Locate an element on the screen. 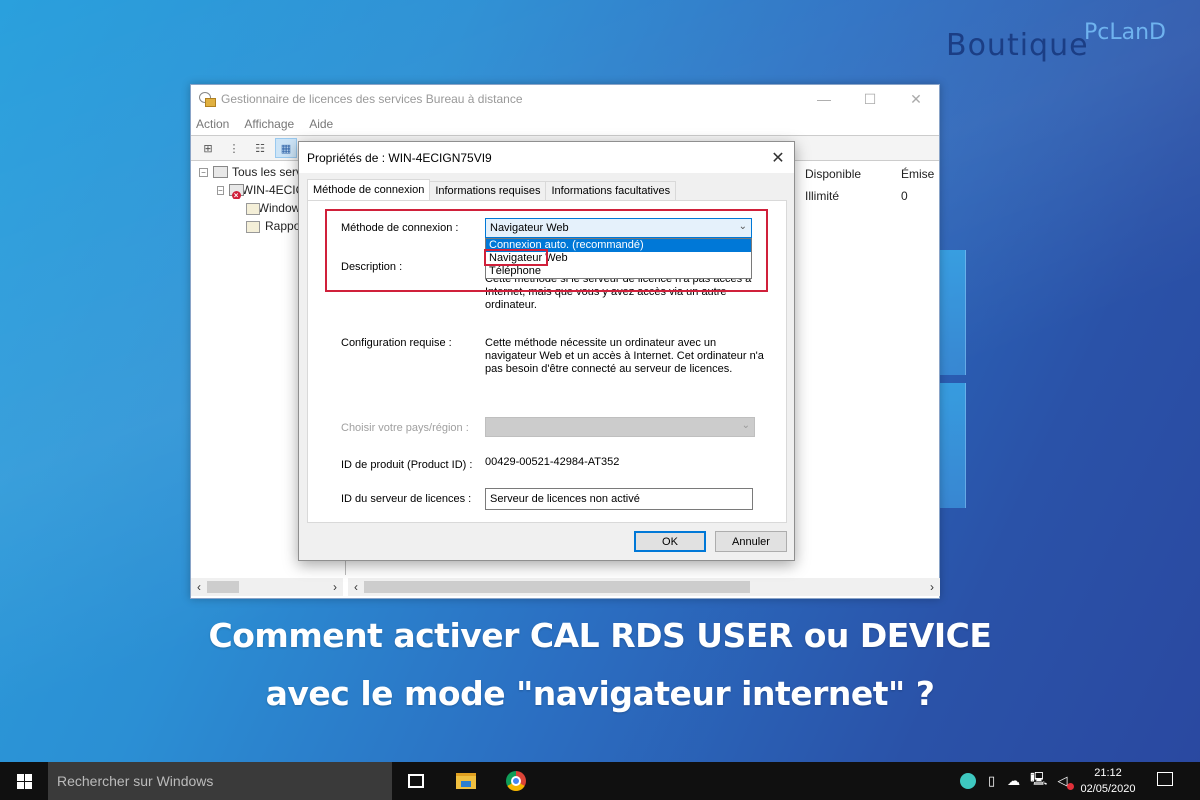 This screenshot has width=1200, height=800. ok-button: OK is located at coordinates (670, 541).